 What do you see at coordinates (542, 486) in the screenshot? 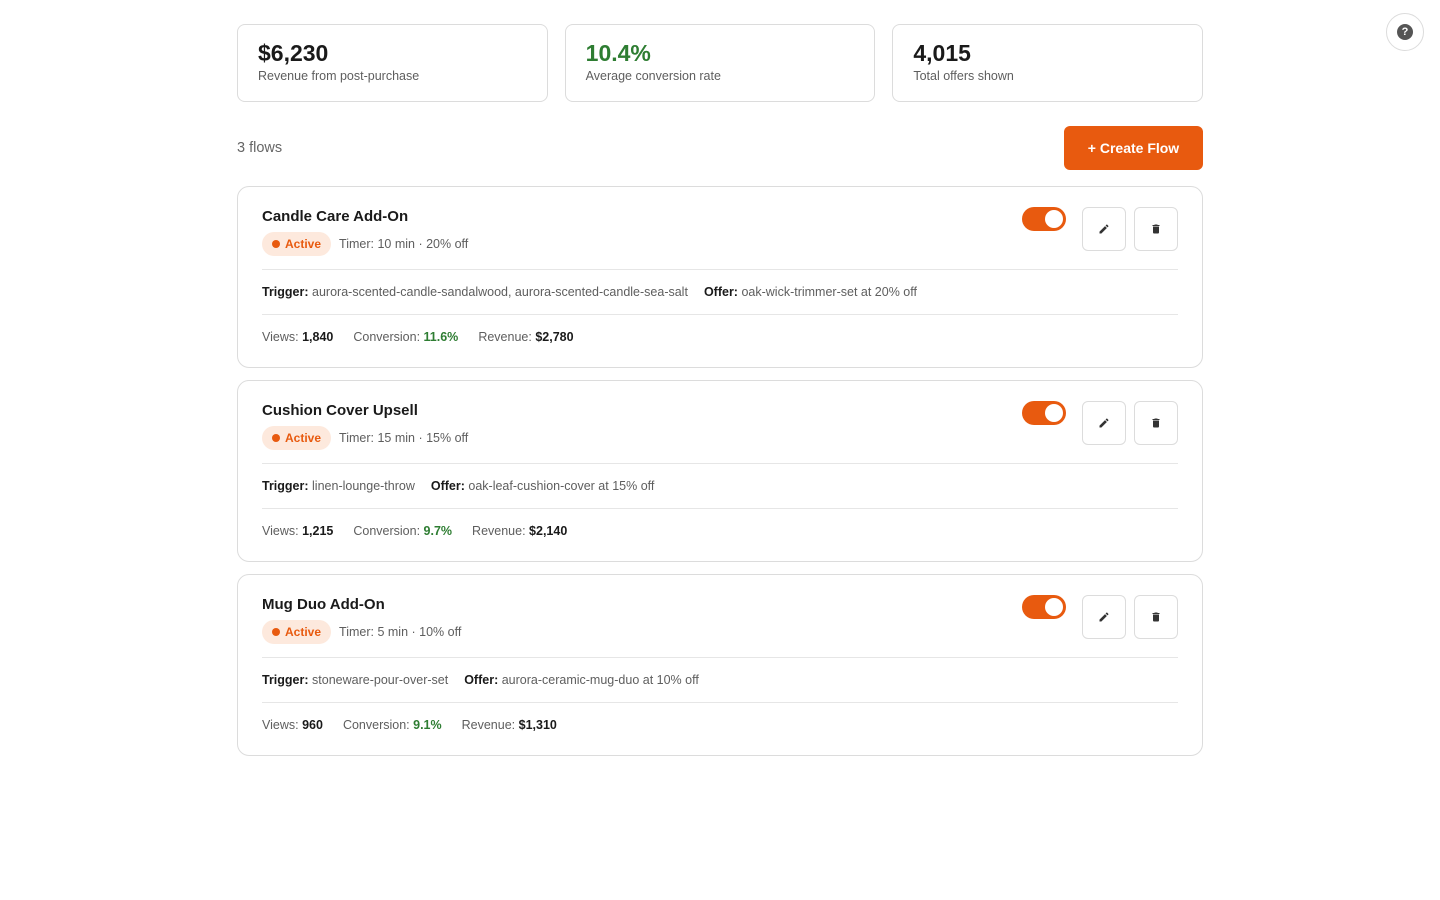
I see `offer-text: Offer: oak-leaf-cushion-cover at 15% off` at bounding box center [542, 486].